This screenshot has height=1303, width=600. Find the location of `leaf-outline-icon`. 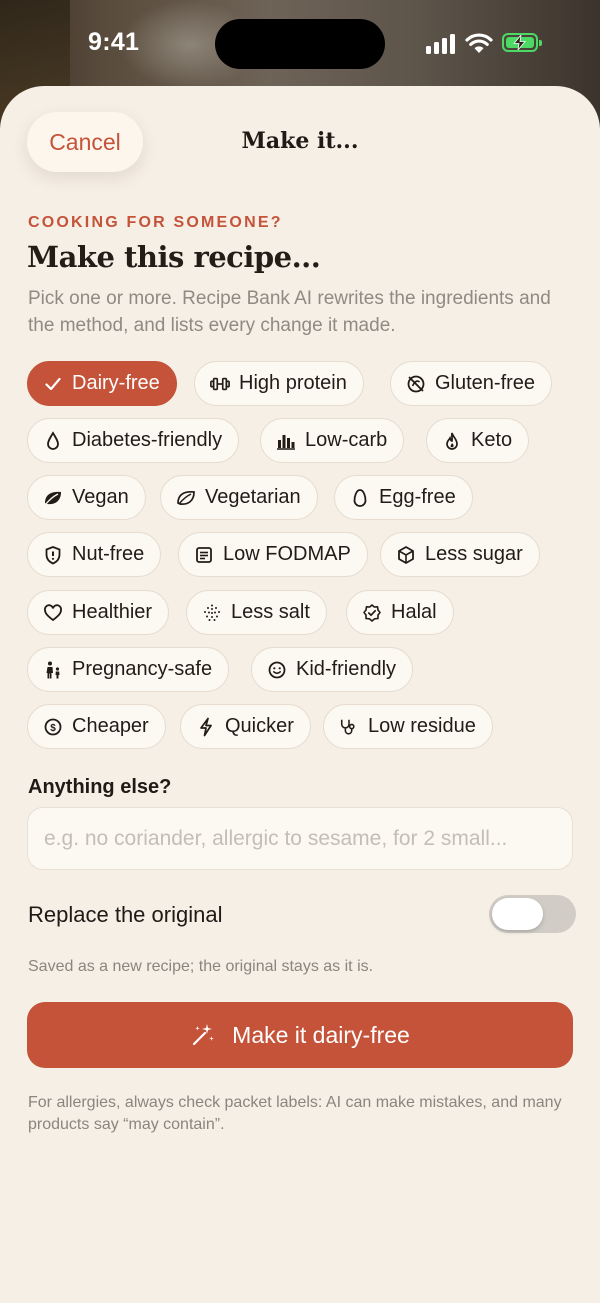

leaf-outline-icon is located at coordinates (186, 498).